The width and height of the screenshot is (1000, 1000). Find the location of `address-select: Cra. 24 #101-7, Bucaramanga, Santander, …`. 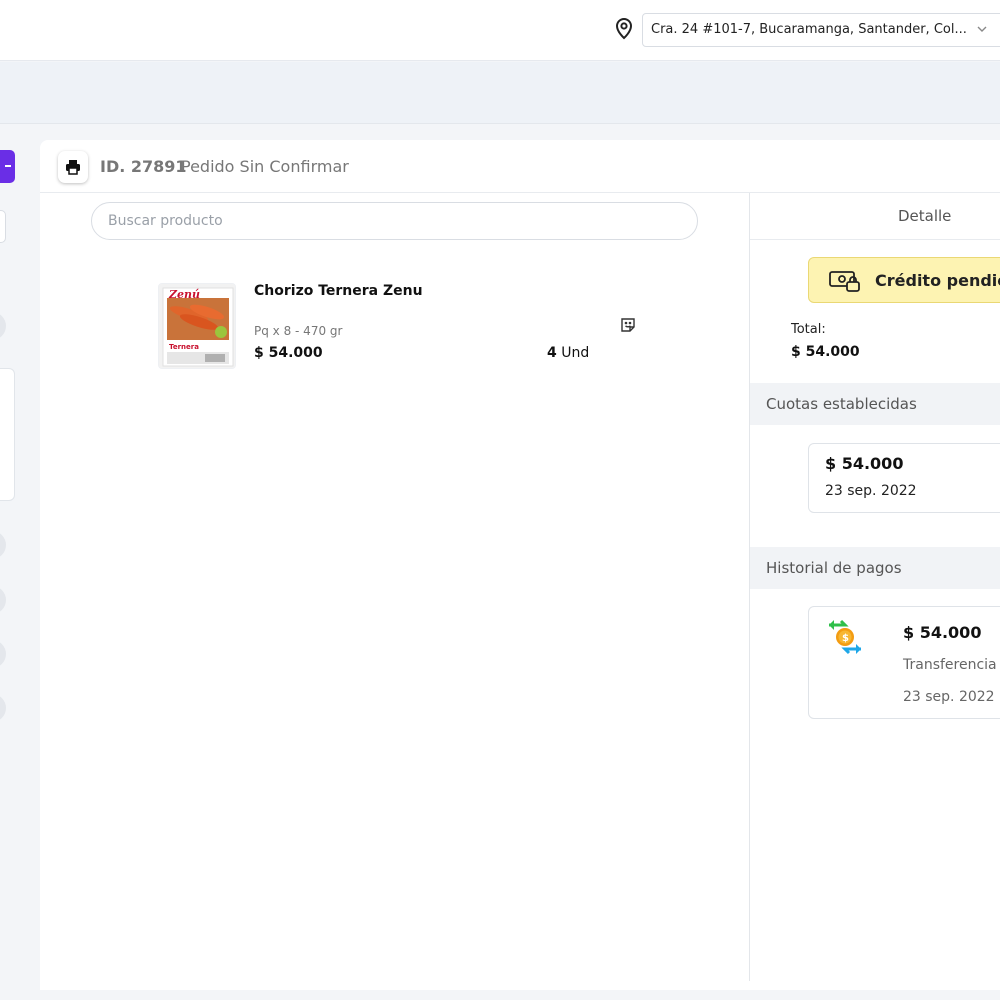

address-select: Cra. 24 #101-7, Bucaramanga, Santander, … is located at coordinates (821, 30).